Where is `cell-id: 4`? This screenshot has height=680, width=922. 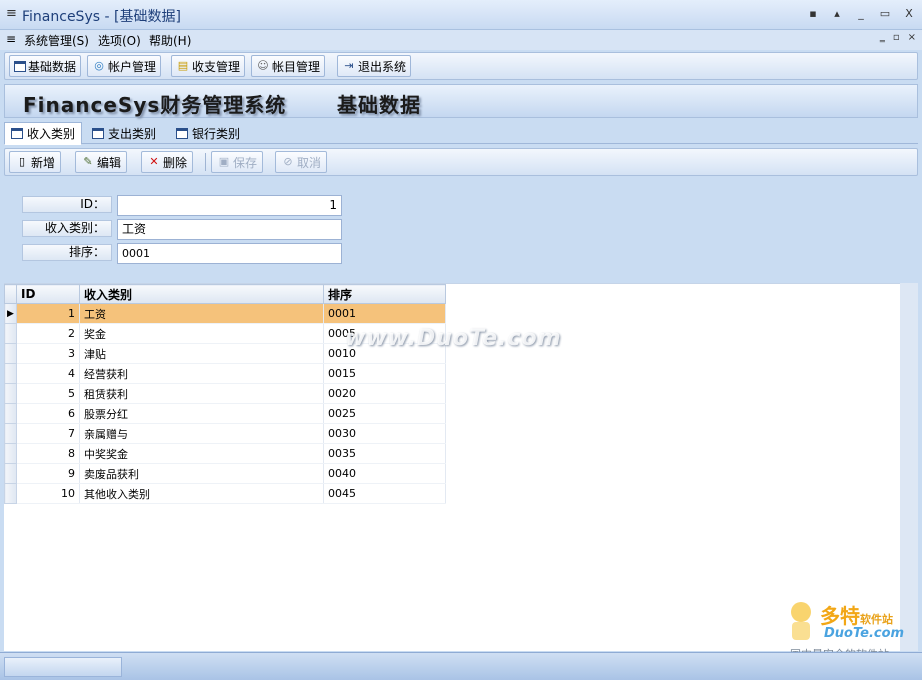 cell-id: 4 is located at coordinates (48, 373).